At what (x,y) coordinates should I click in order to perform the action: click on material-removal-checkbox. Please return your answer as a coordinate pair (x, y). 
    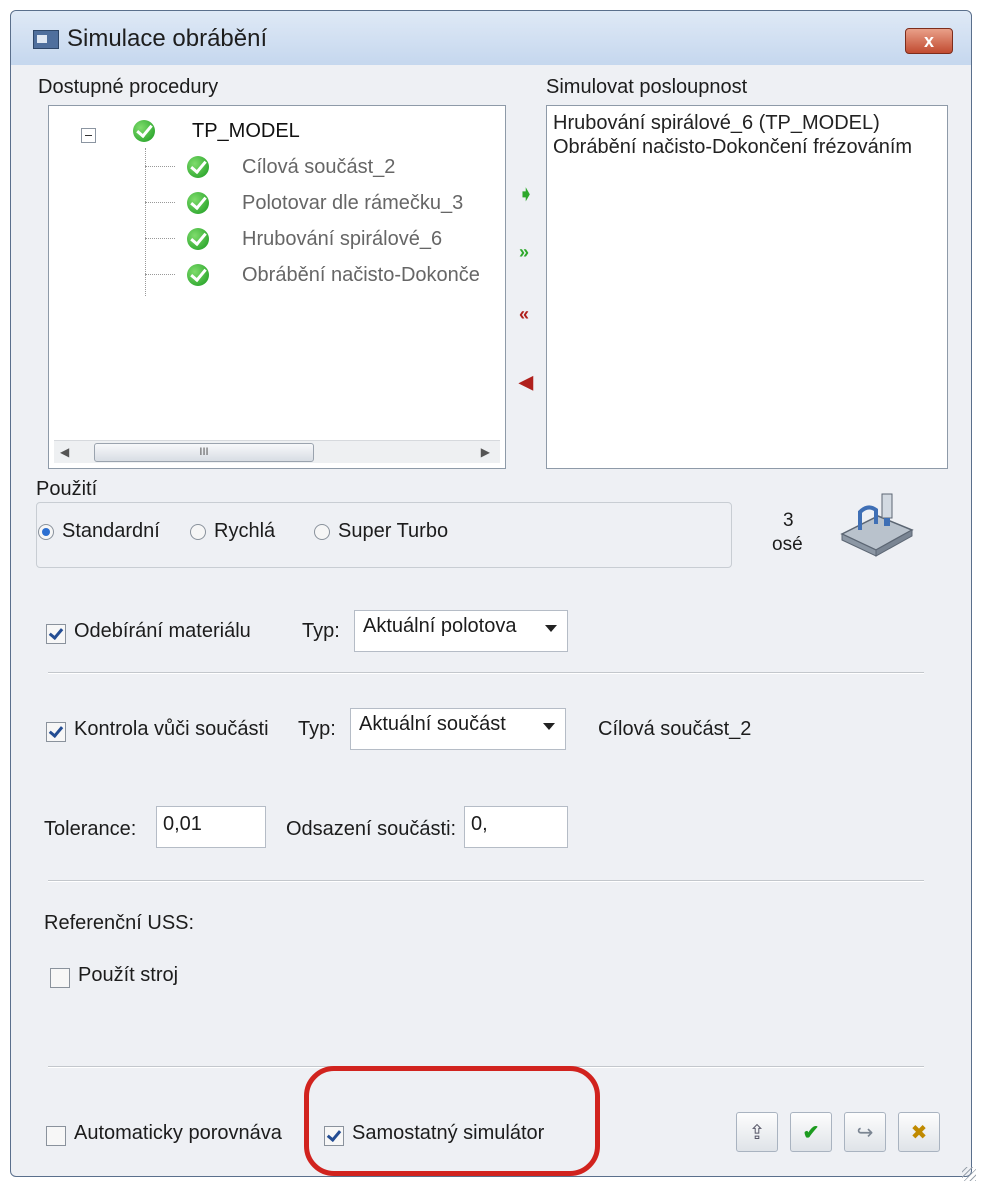
    Looking at the image, I should click on (56, 634).